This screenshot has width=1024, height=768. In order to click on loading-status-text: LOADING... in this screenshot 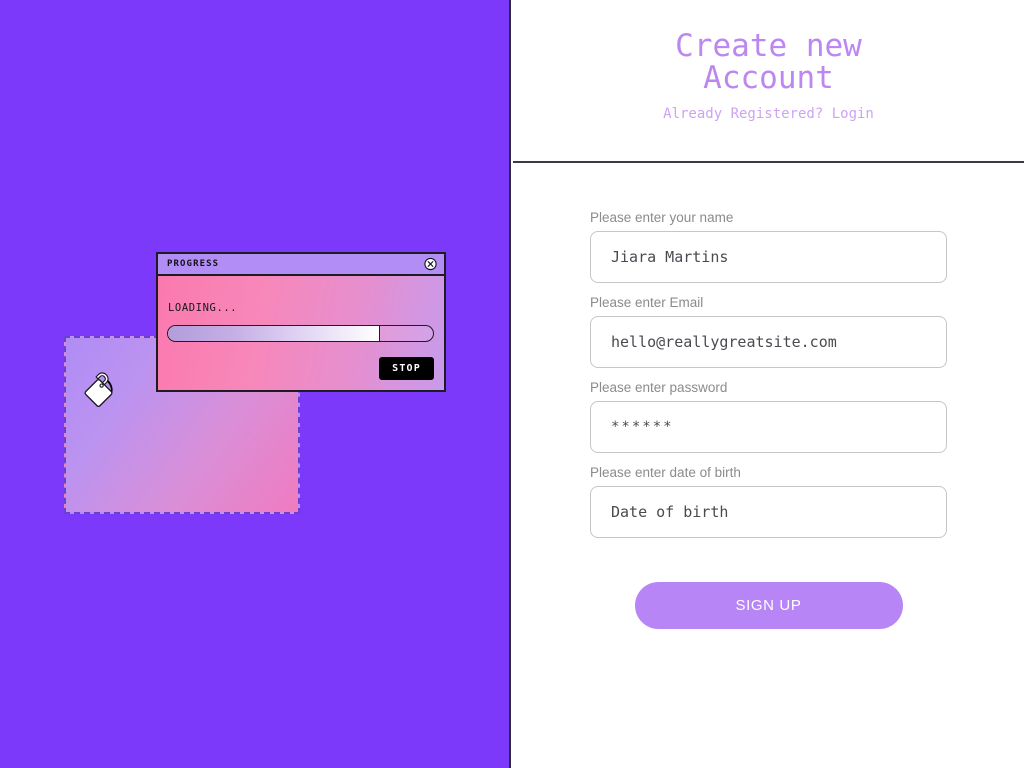, I will do `click(203, 308)`.